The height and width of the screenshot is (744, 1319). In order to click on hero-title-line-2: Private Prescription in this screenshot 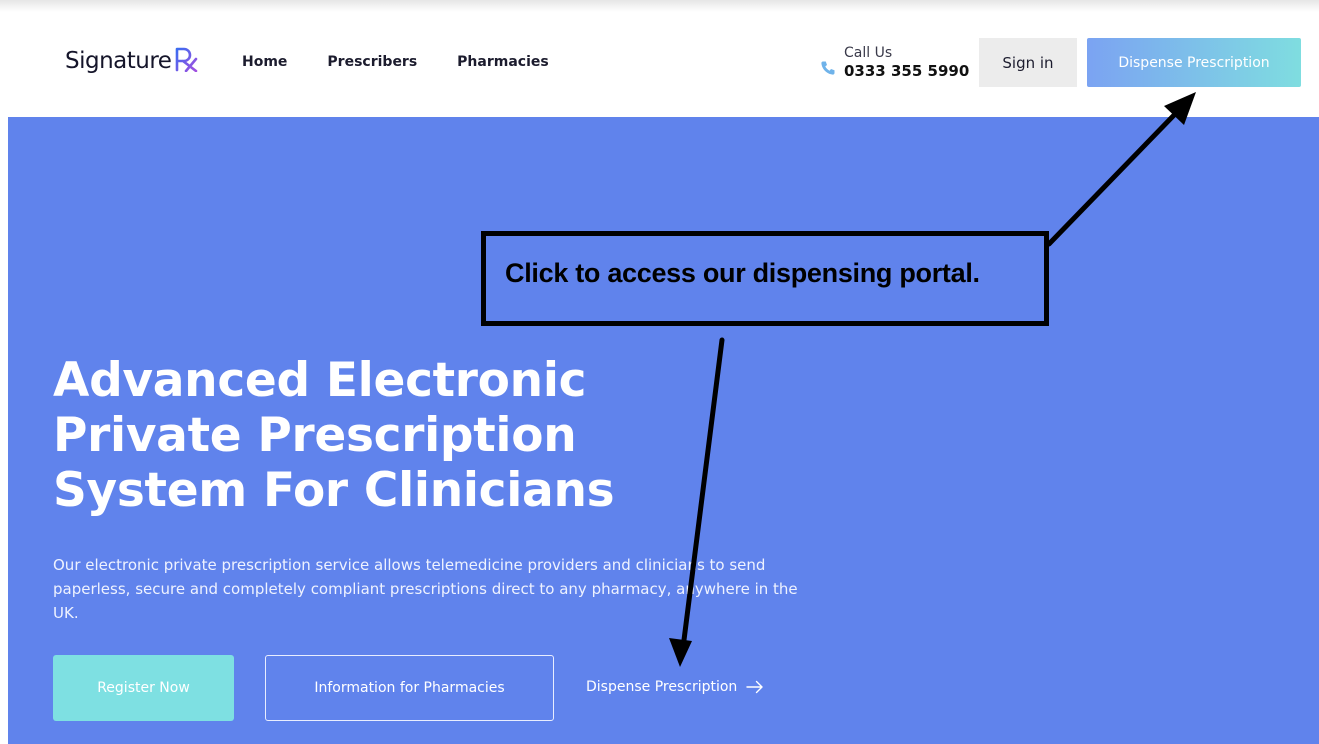, I will do `click(315, 435)`.